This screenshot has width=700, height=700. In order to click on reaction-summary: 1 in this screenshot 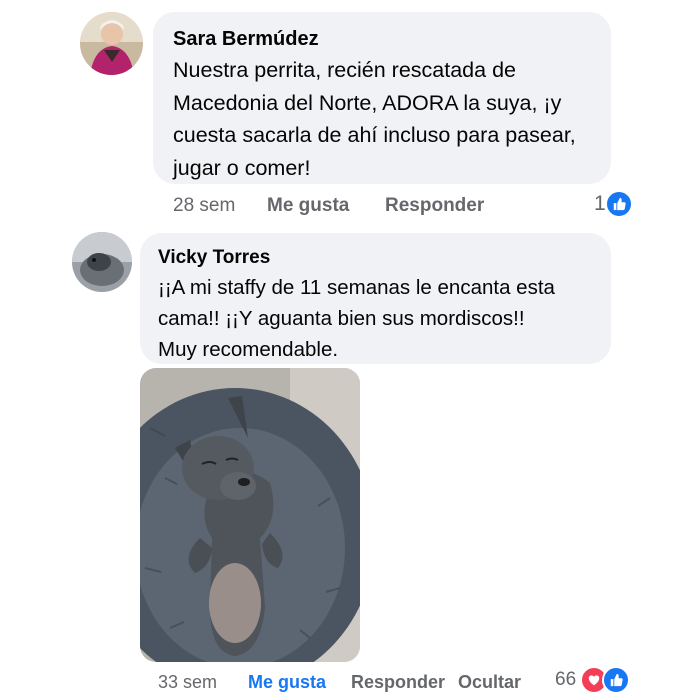, I will do `click(613, 204)`.